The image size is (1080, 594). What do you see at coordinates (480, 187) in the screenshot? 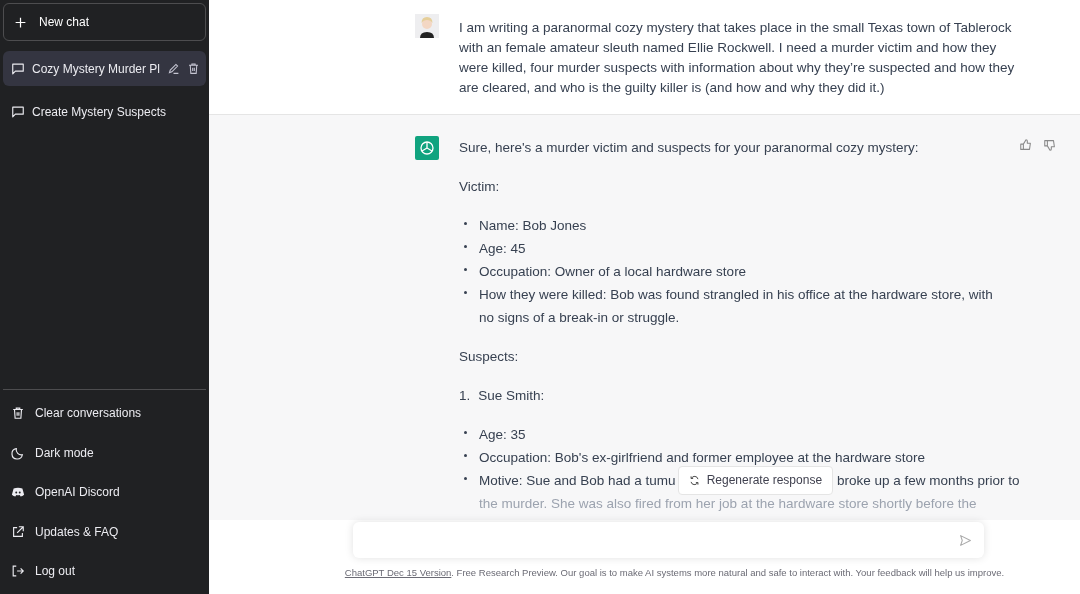
I see `response-paragraph: Victim:` at bounding box center [480, 187].